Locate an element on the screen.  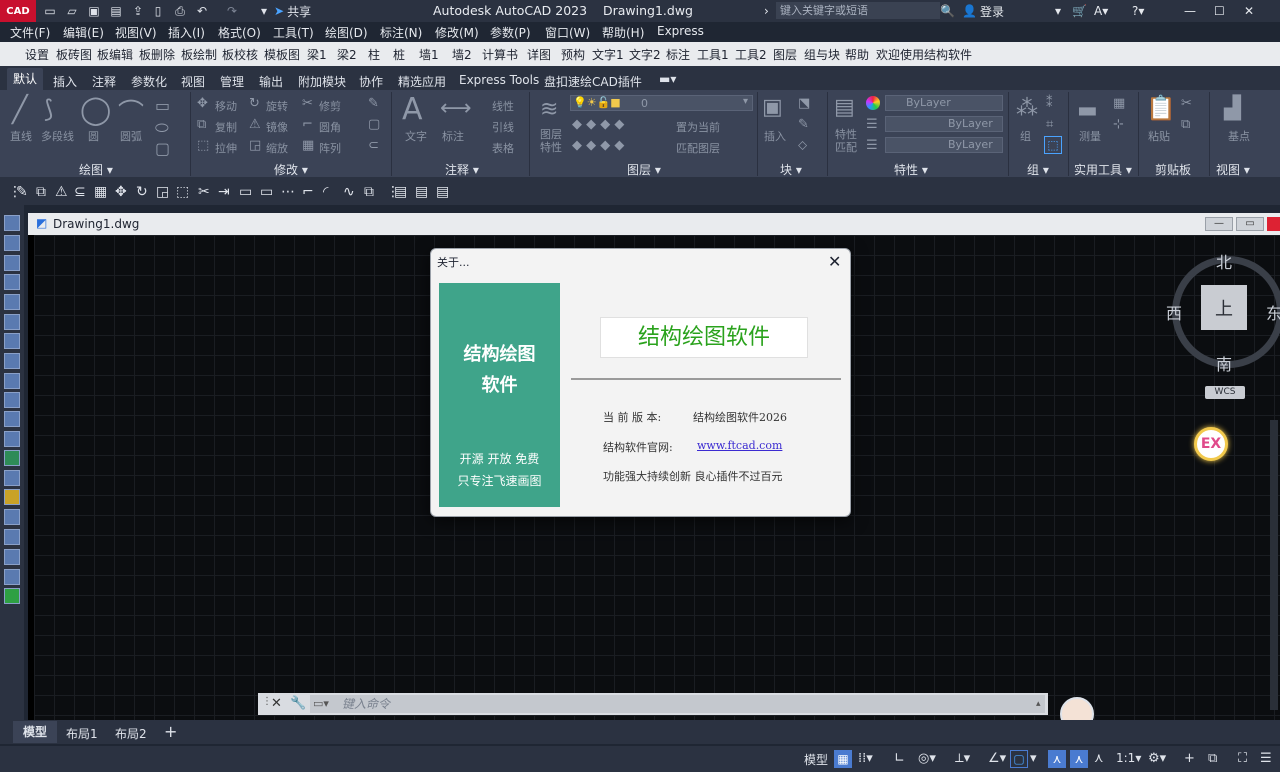
tab-manage: 管理 is located at coordinates (232, 81).